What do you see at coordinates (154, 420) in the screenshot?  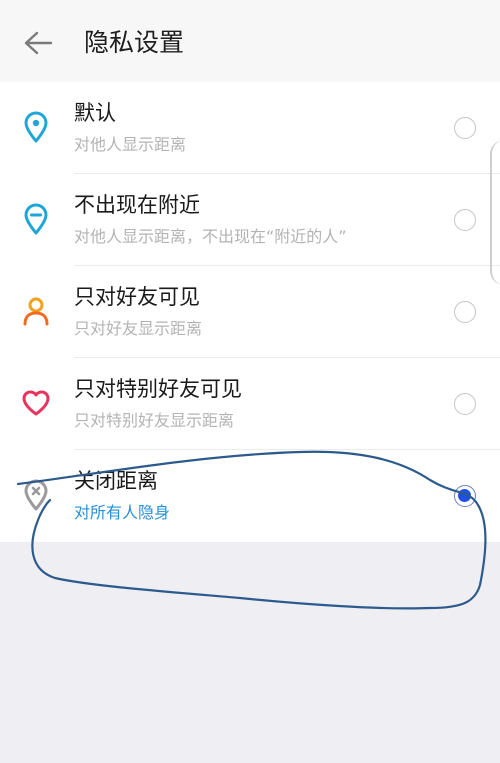 I see `option-description: 只对特别好友显示距离` at bounding box center [154, 420].